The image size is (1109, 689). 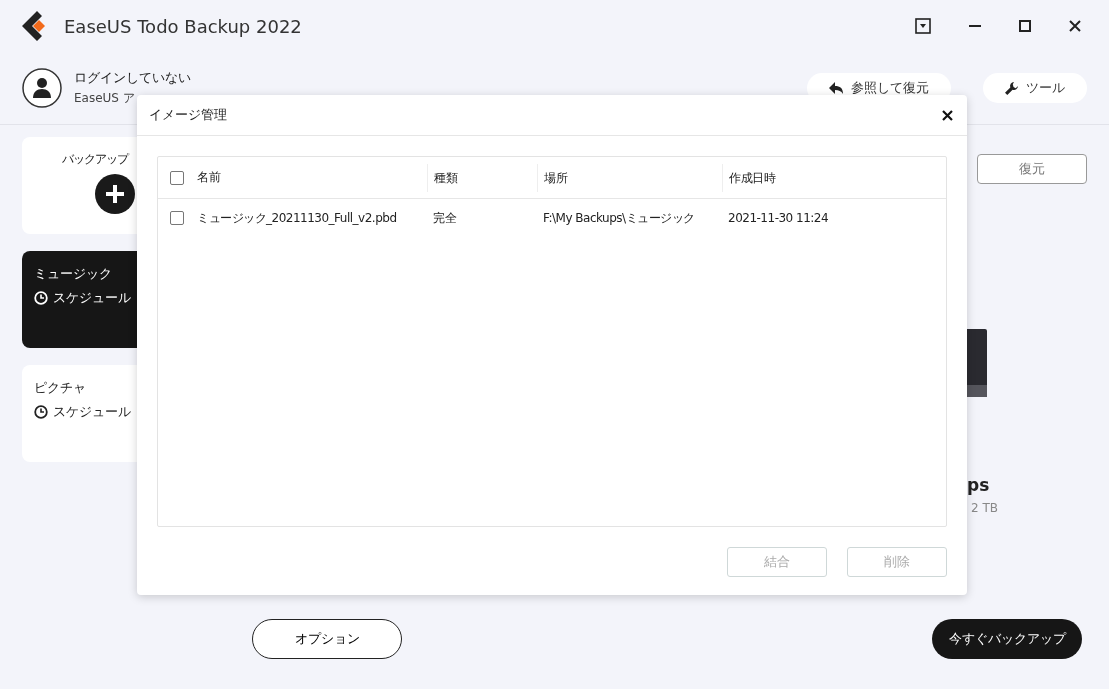 I want to click on column-header: 作成日時, so click(x=834, y=177).